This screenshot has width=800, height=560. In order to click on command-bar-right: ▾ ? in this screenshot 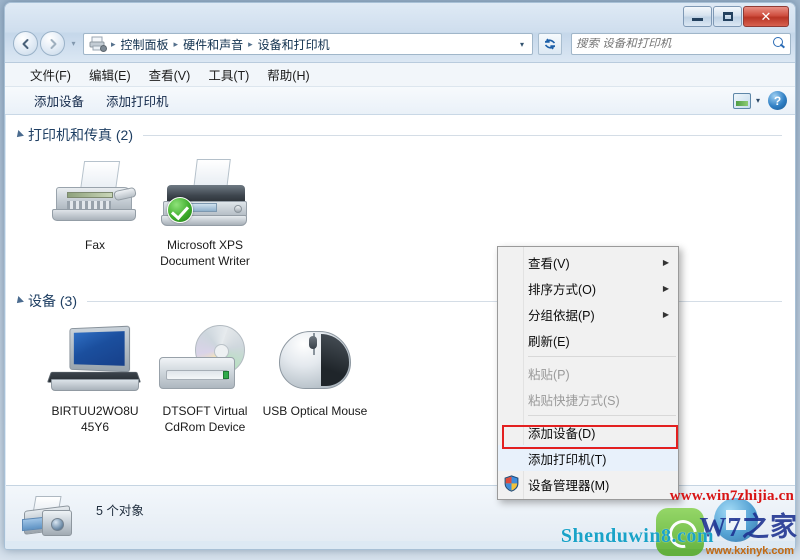, I will do `click(759, 100)`.